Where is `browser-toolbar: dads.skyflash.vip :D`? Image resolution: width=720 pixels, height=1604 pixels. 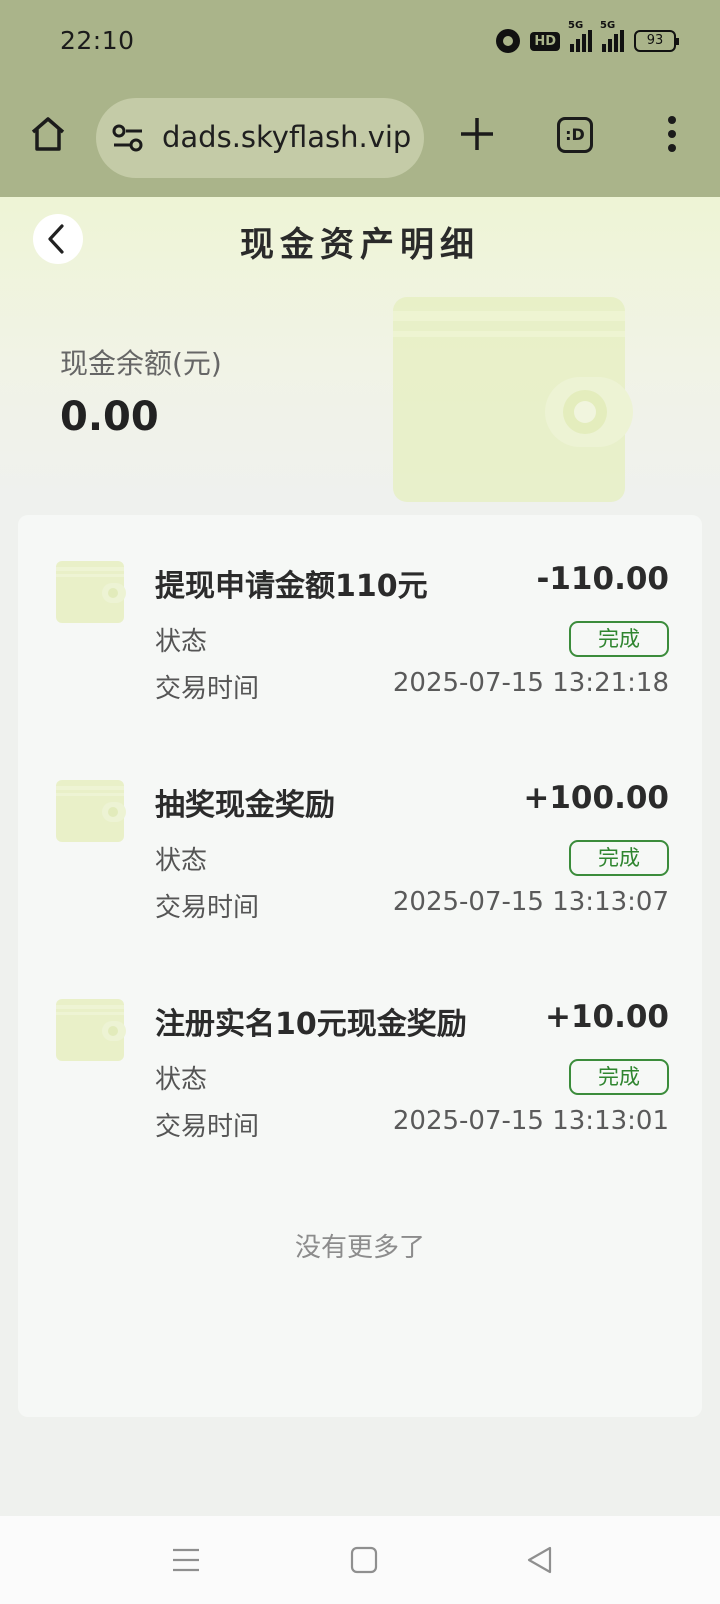
browser-toolbar: dads.skyflash.vip :D is located at coordinates (360, 139).